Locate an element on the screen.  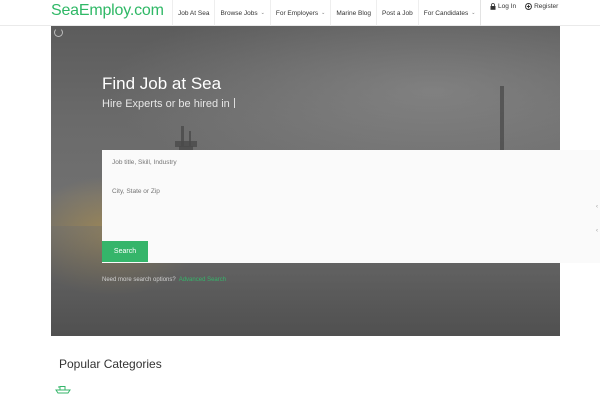
register-link: Register is located at coordinates (541, 6).